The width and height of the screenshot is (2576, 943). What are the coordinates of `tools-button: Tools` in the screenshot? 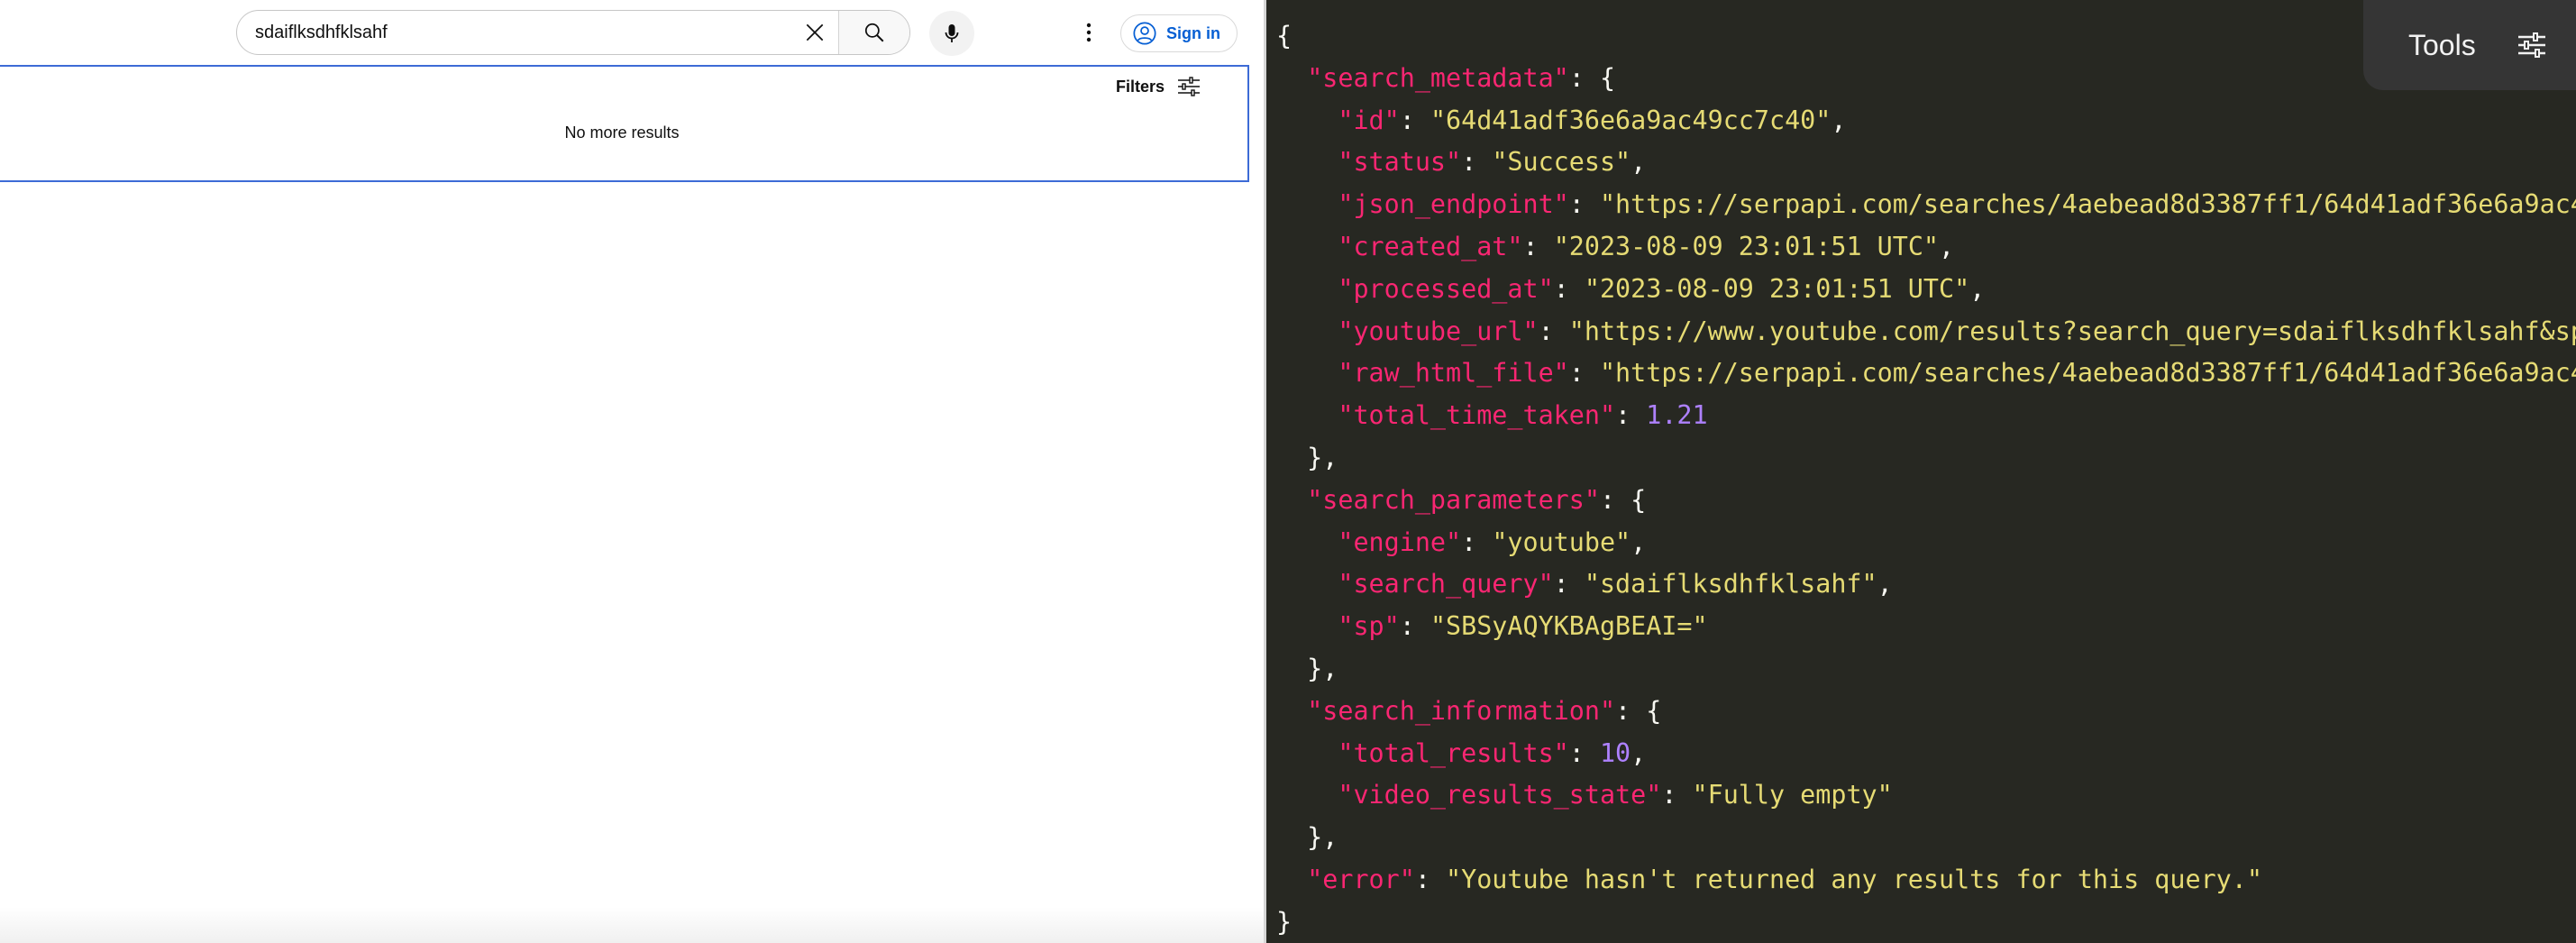 It's located at (2469, 45).